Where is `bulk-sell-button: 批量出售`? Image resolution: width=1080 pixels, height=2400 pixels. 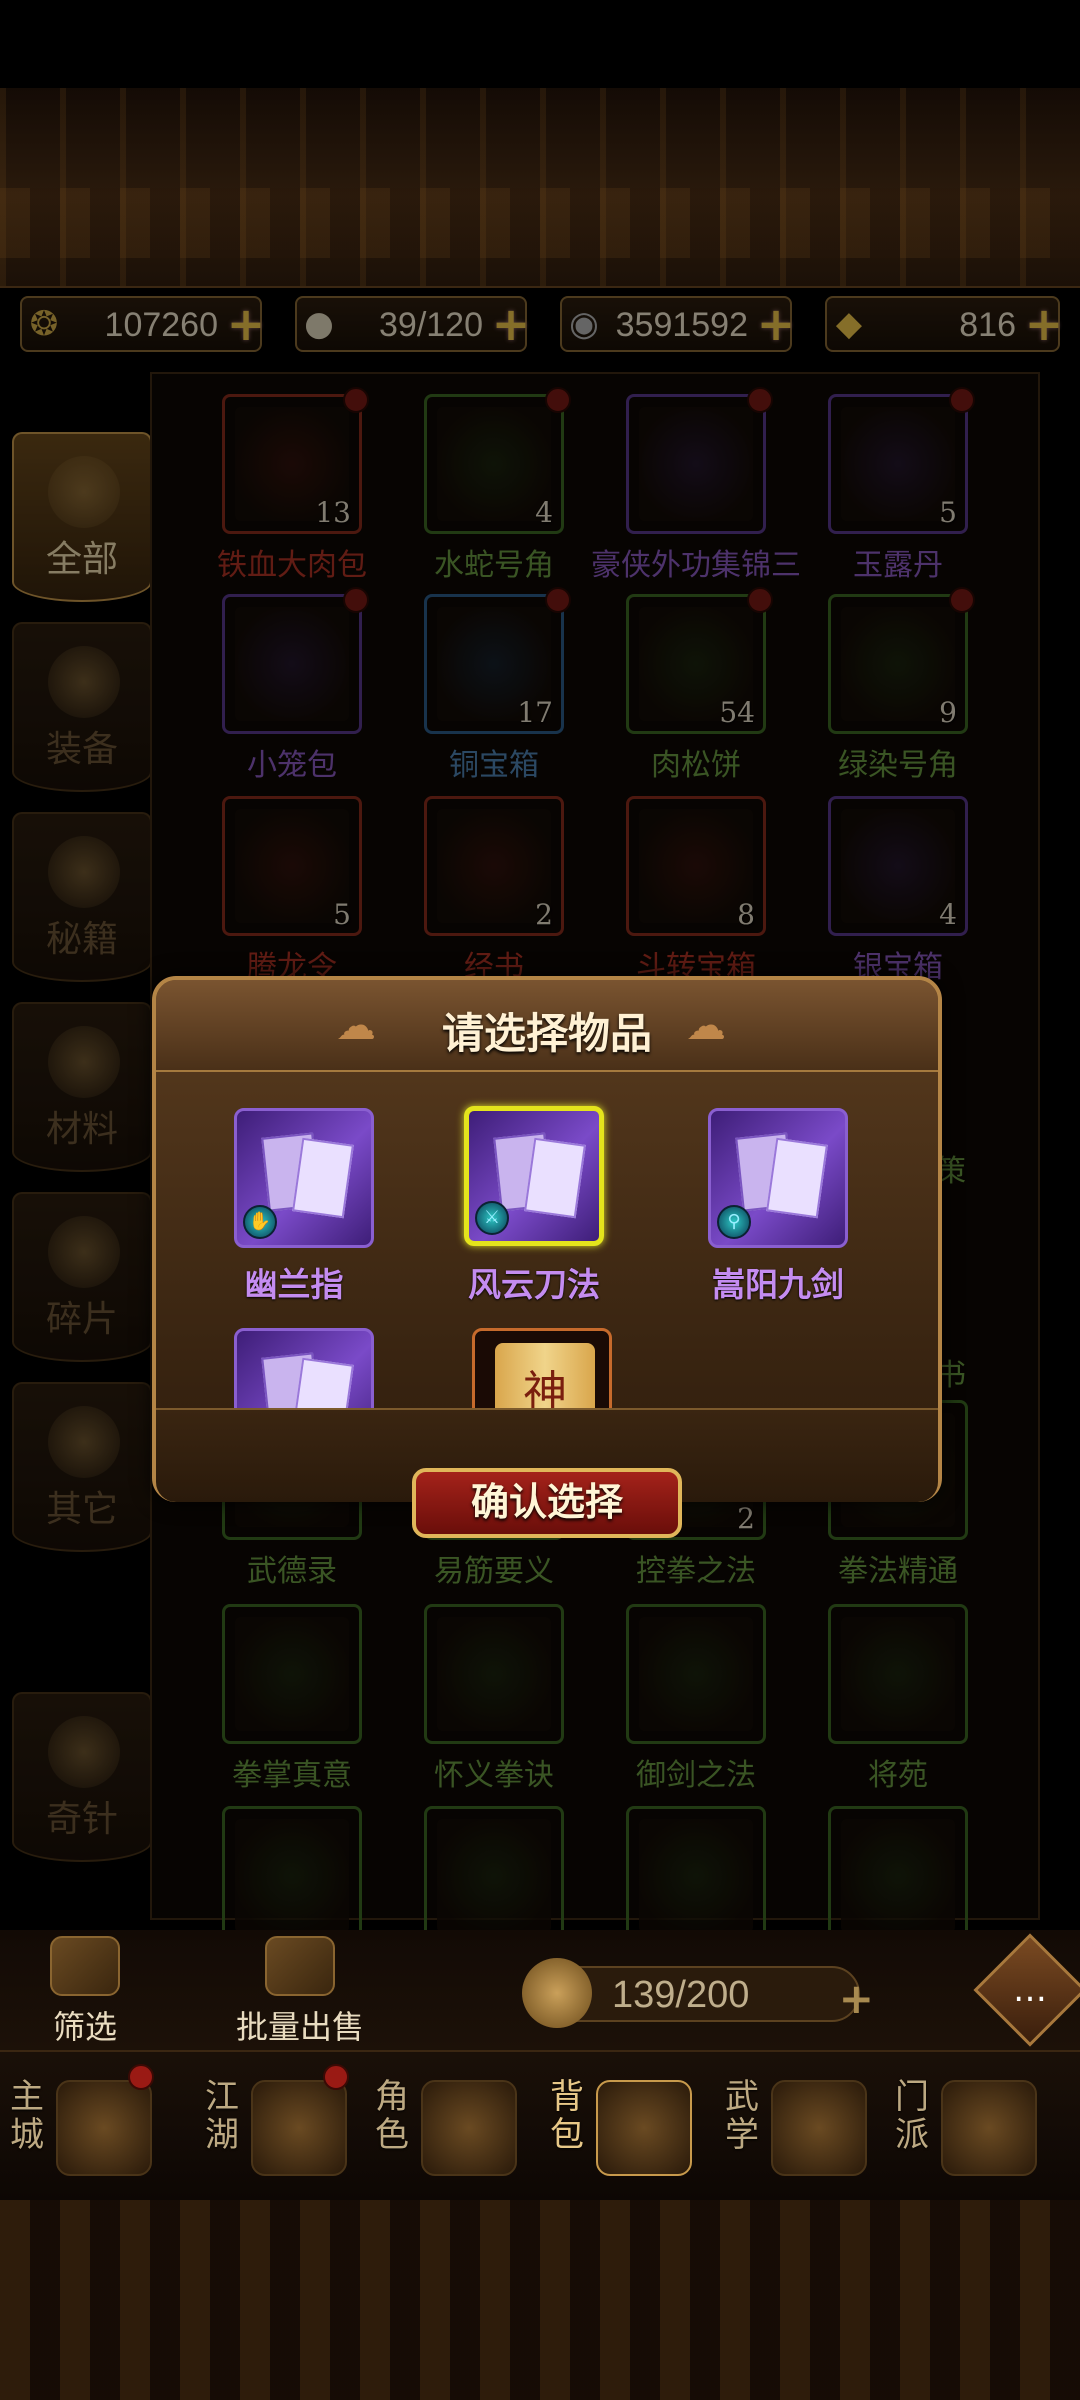 bulk-sell-button: 批量出售 is located at coordinates (300, 1991).